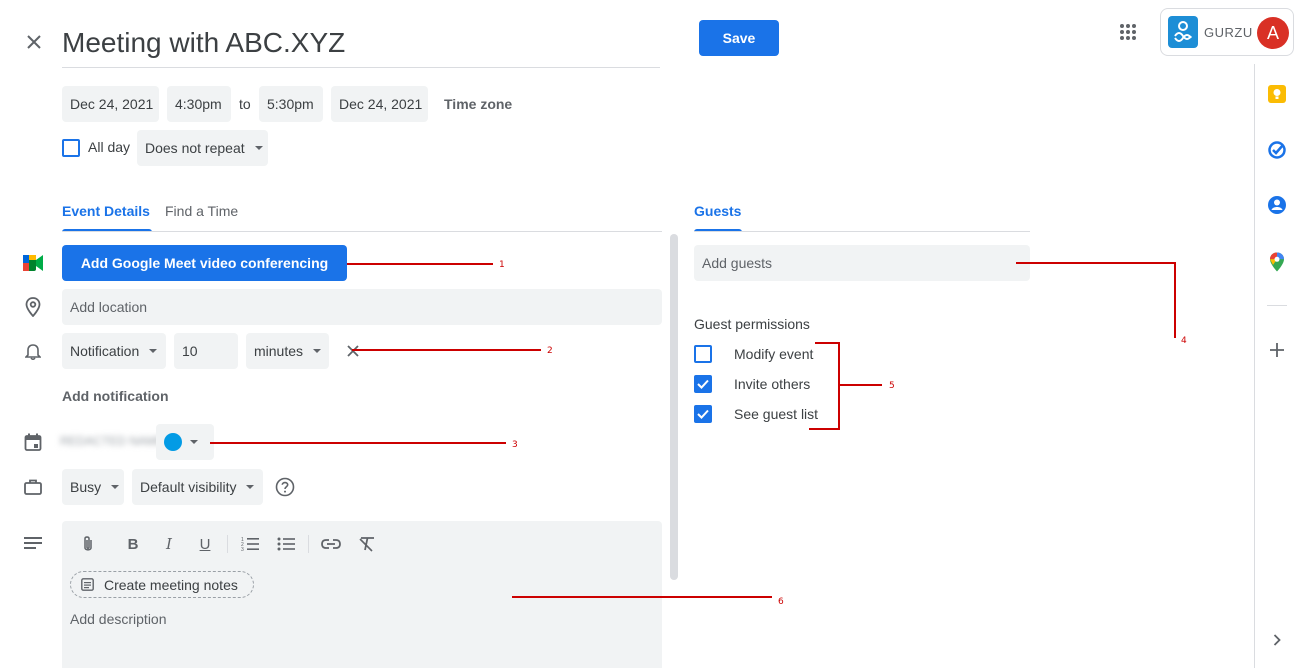  What do you see at coordinates (205, 544) in the screenshot?
I see `underline-icon: U` at bounding box center [205, 544].